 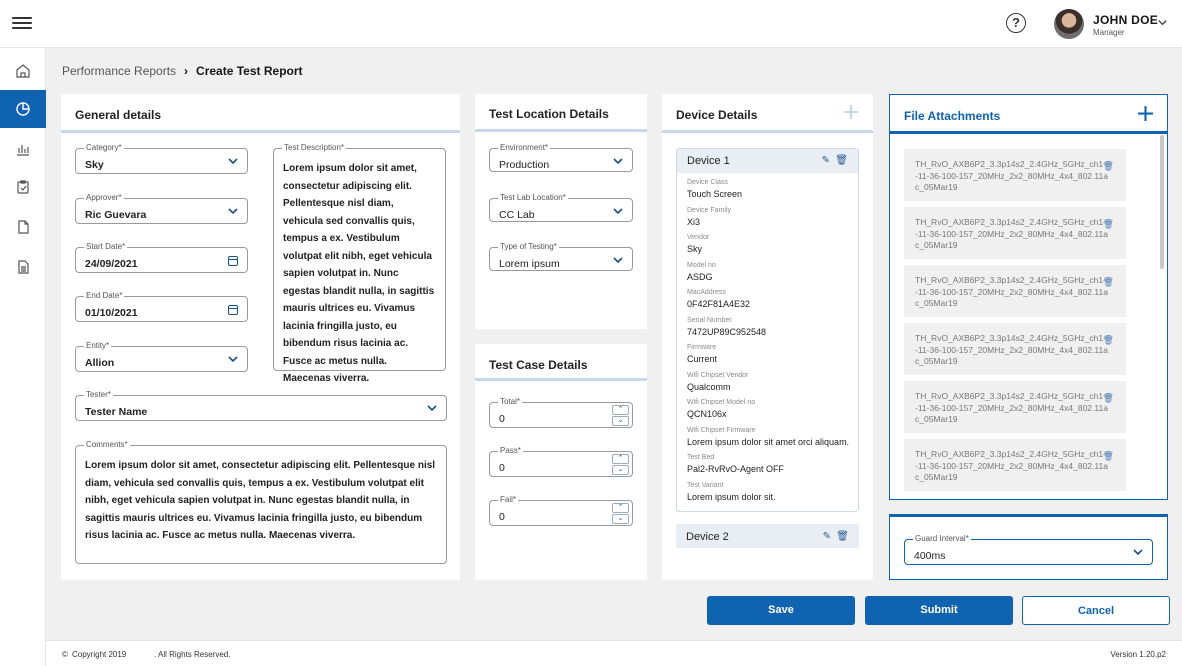 I want to click on panel-title: General details, so click(x=118, y=115).